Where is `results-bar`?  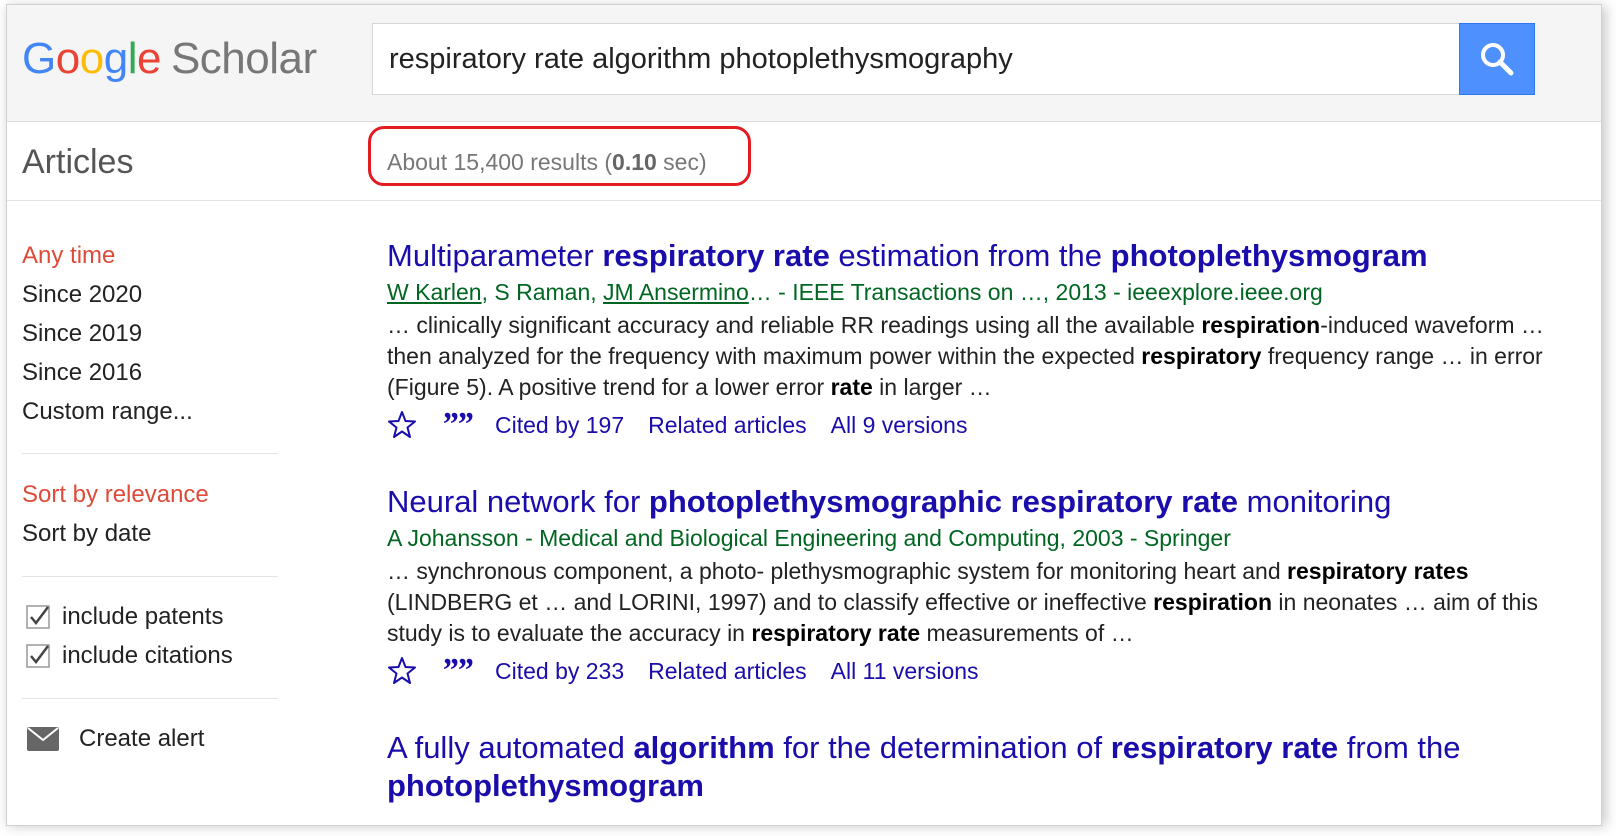 results-bar is located at coordinates (804, 161).